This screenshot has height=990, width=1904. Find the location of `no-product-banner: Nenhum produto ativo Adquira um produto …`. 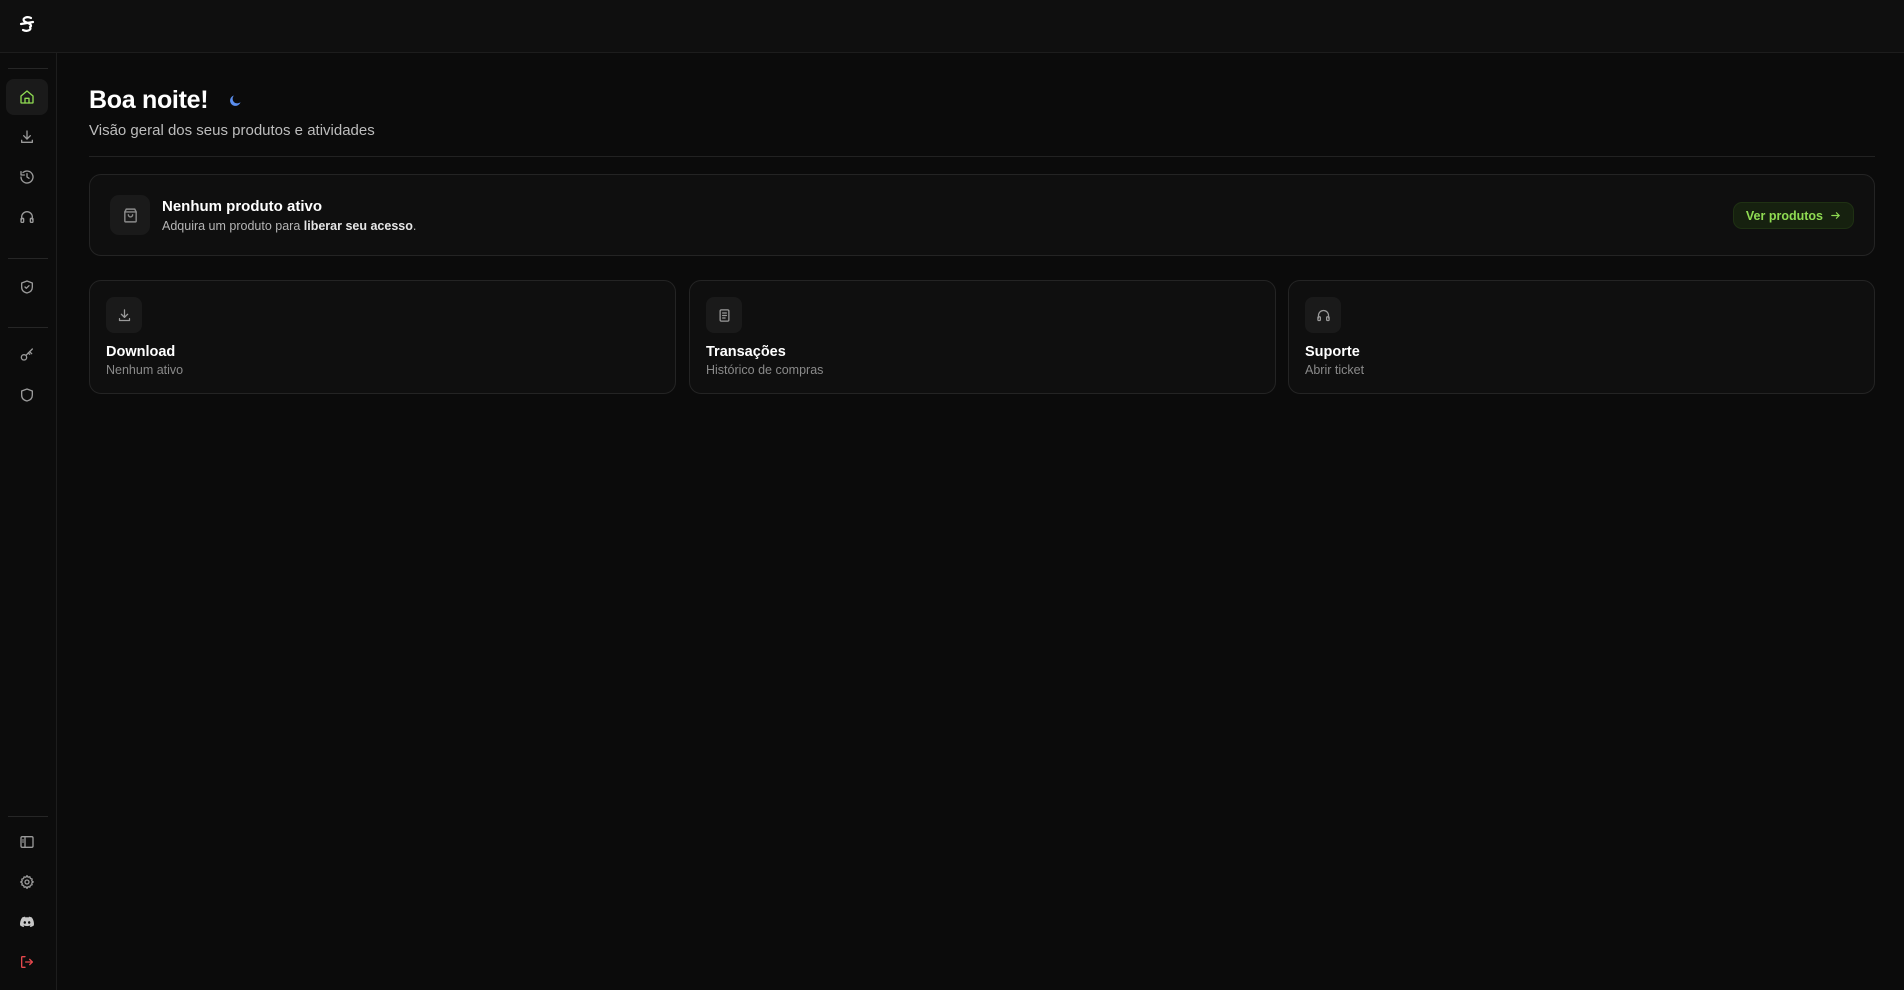

no-product-banner: Nenhum produto ativo Adquira um produto … is located at coordinates (982, 215).